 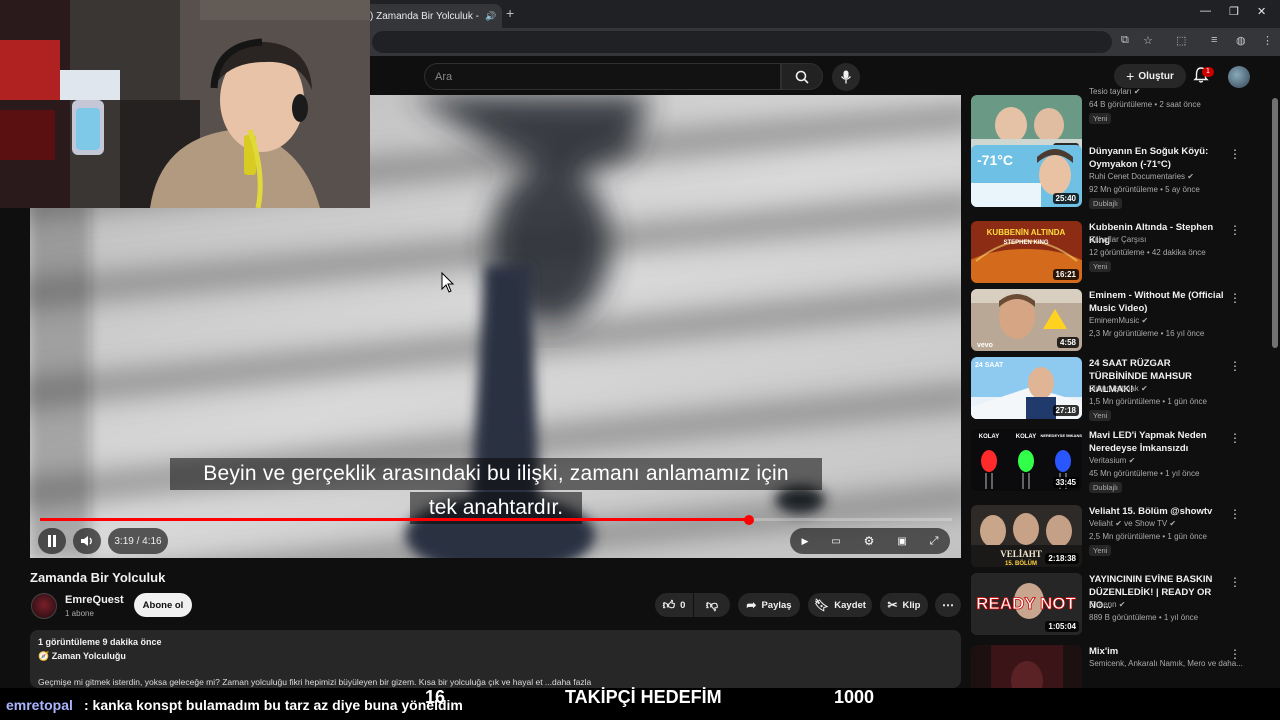 What do you see at coordinates (513, 13) in the screenshot?
I see `new-tab-icon: +` at bounding box center [513, 13].